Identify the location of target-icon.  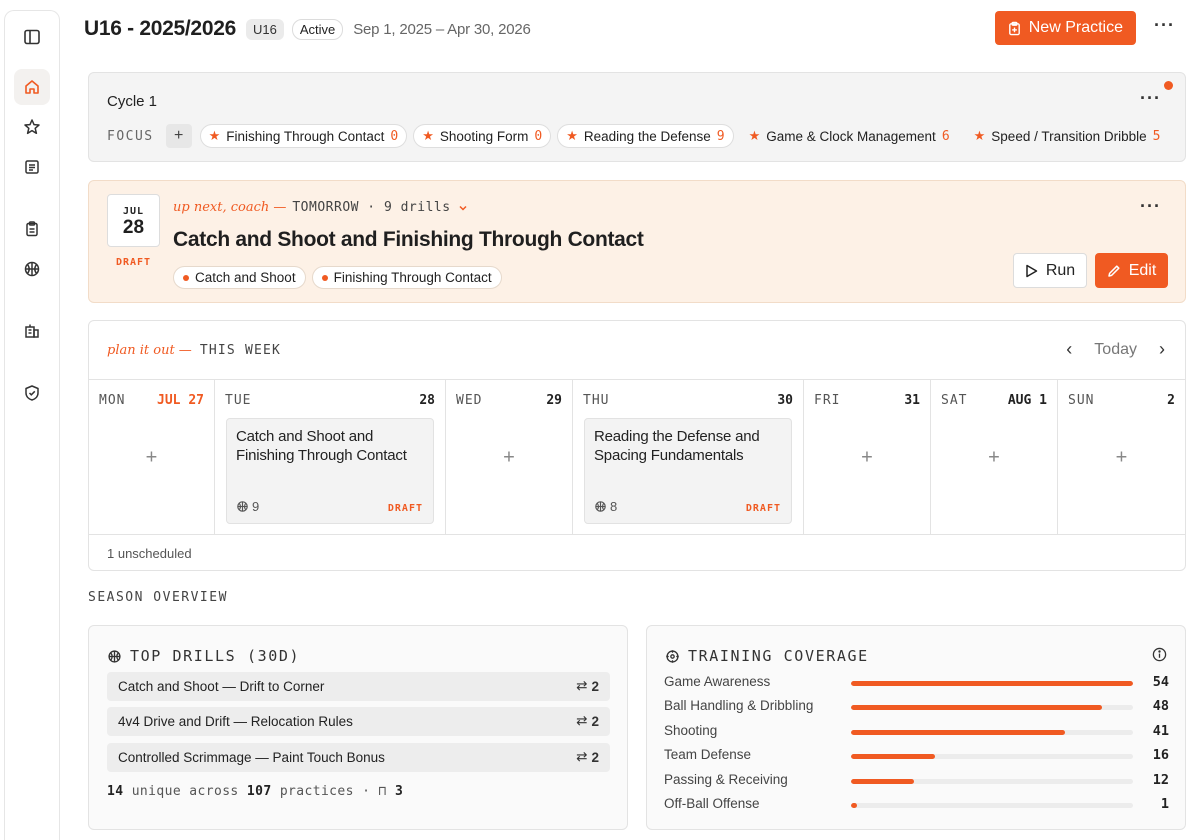
(672, 656).